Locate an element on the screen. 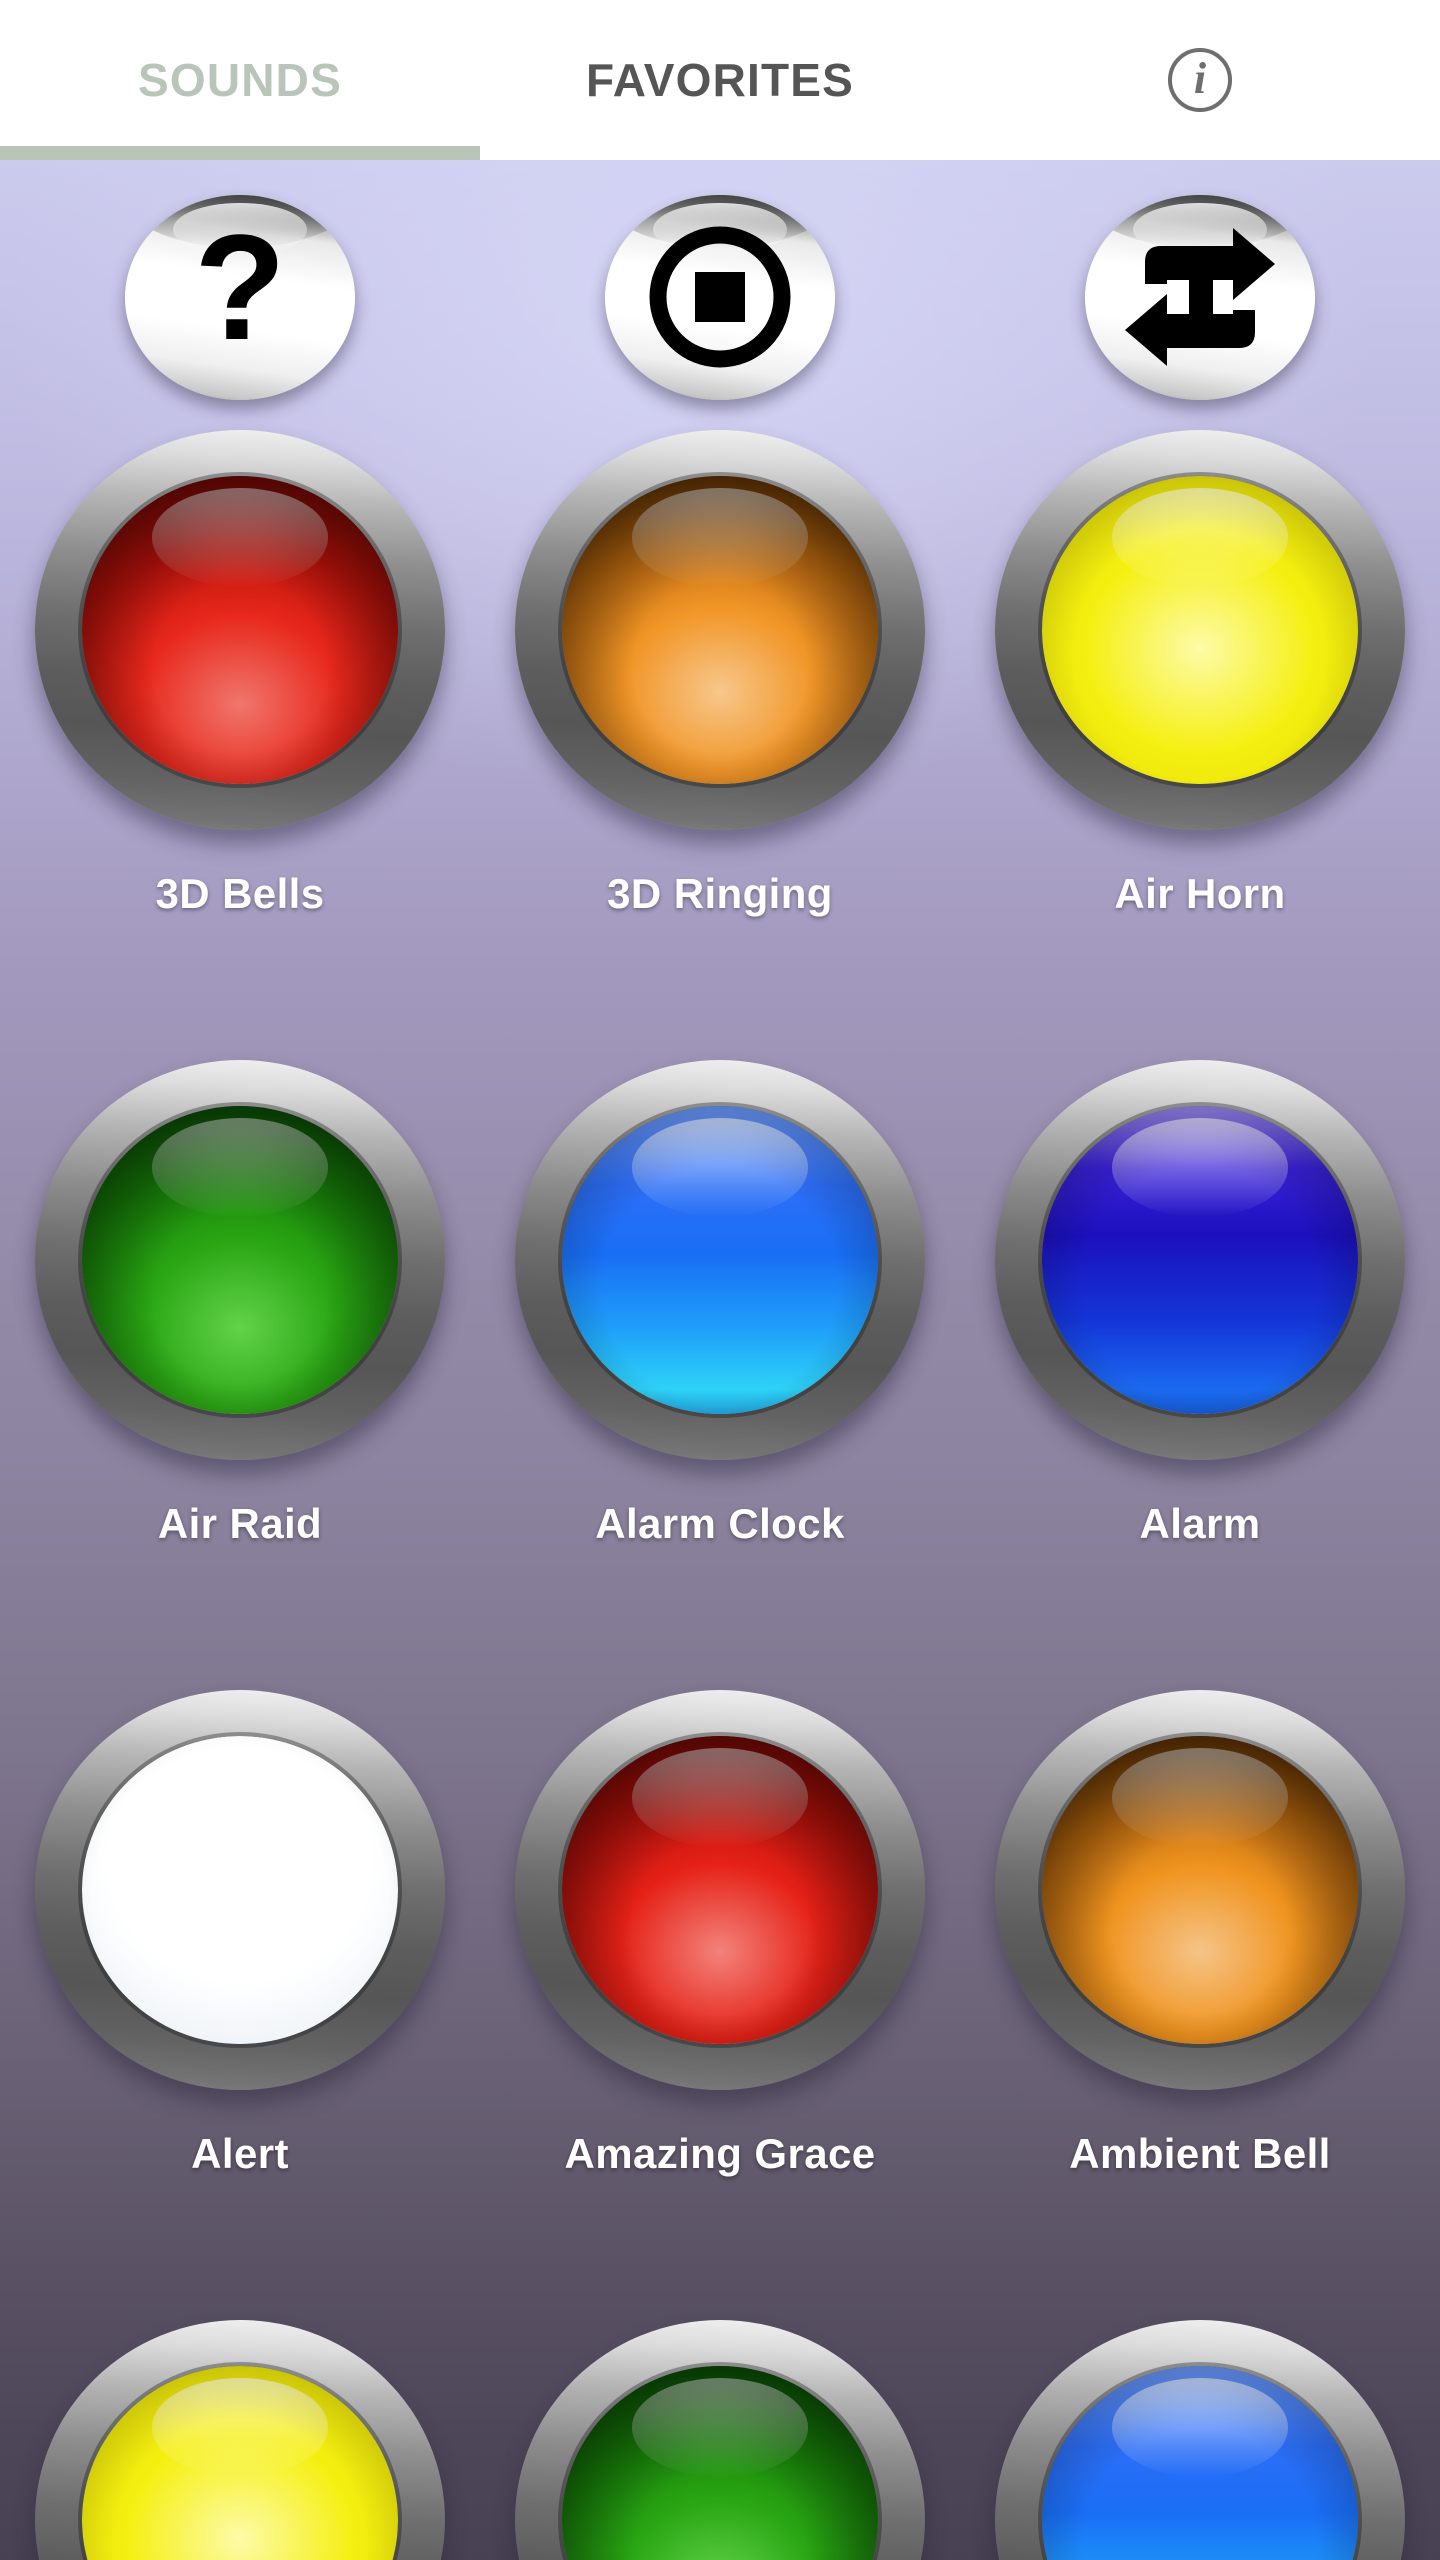 The height and width of the screenshot is (2560, 1440). sound-button-3d-ringing is located at coordinates (720, 630).